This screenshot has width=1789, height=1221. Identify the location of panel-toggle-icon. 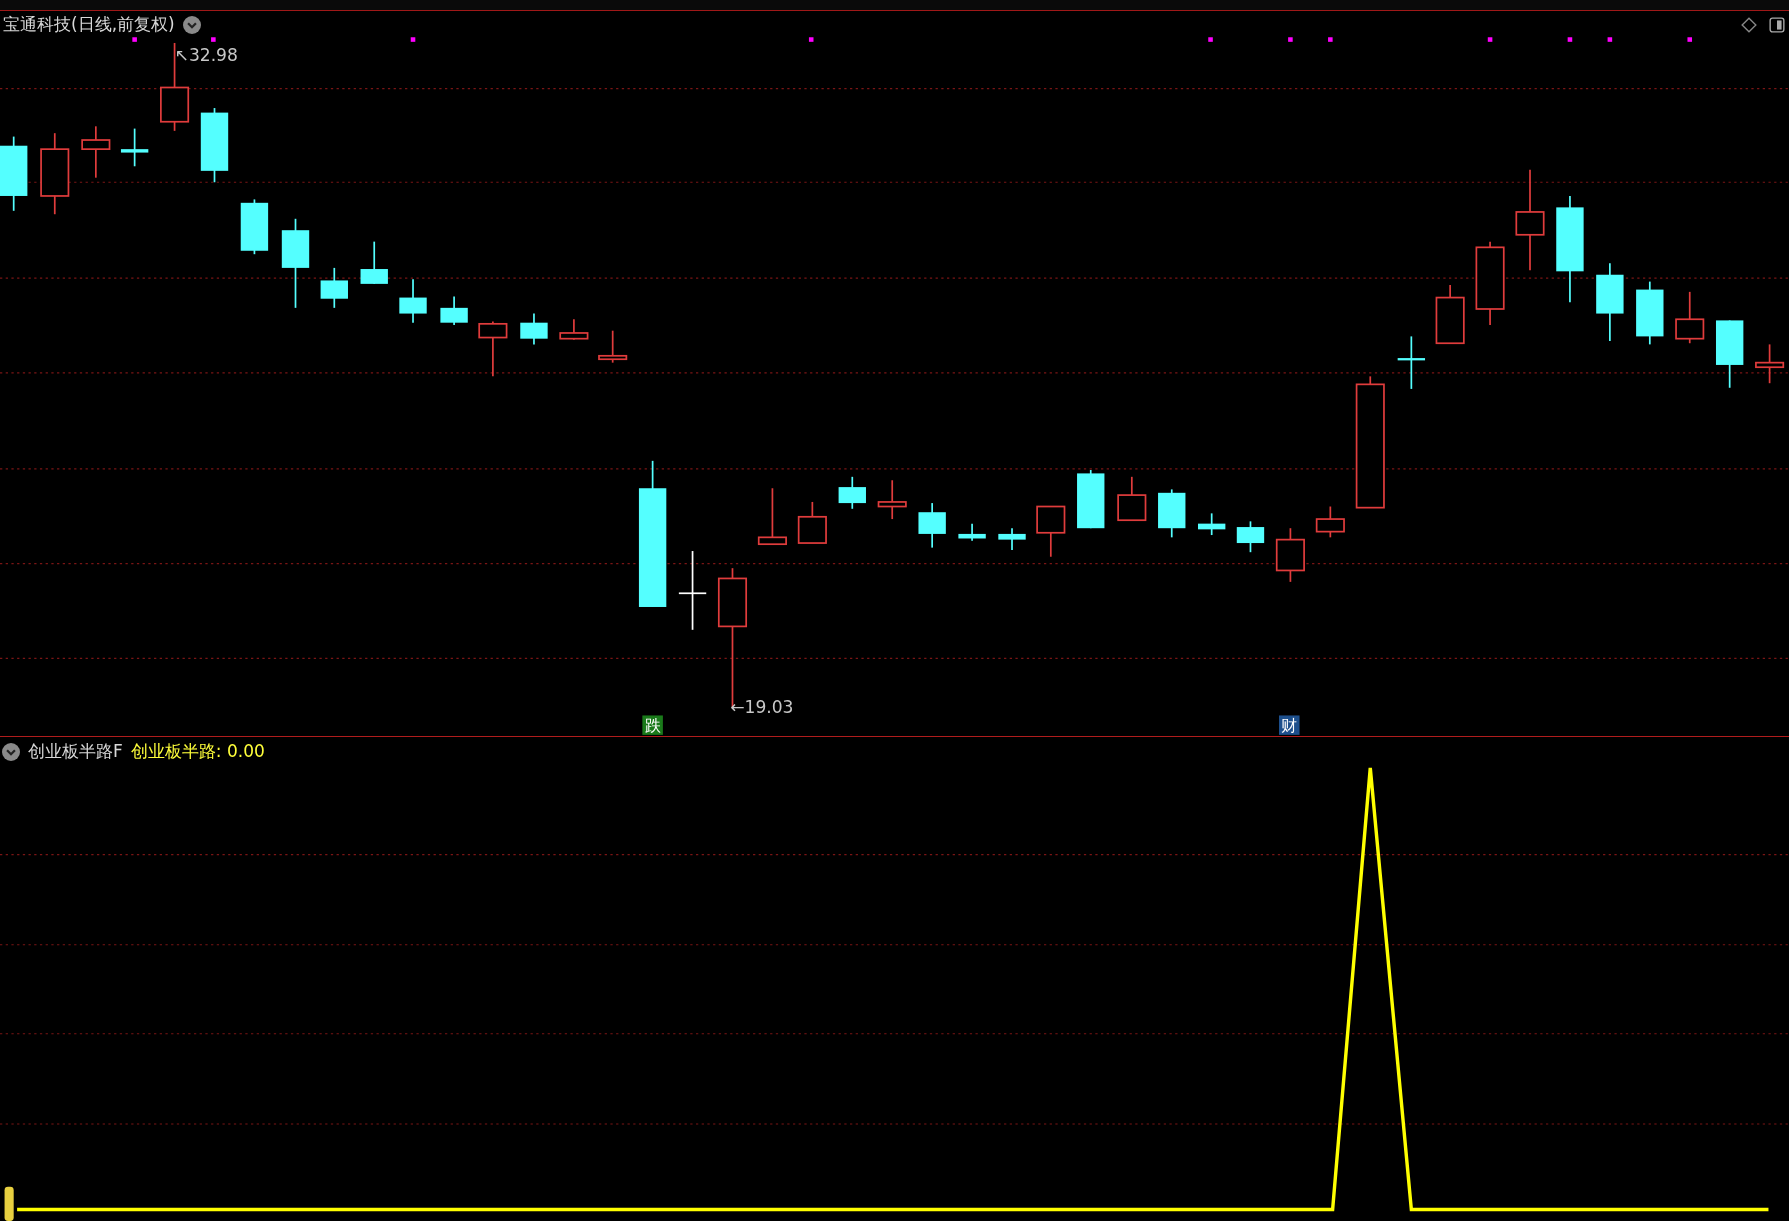
(1777, 25).